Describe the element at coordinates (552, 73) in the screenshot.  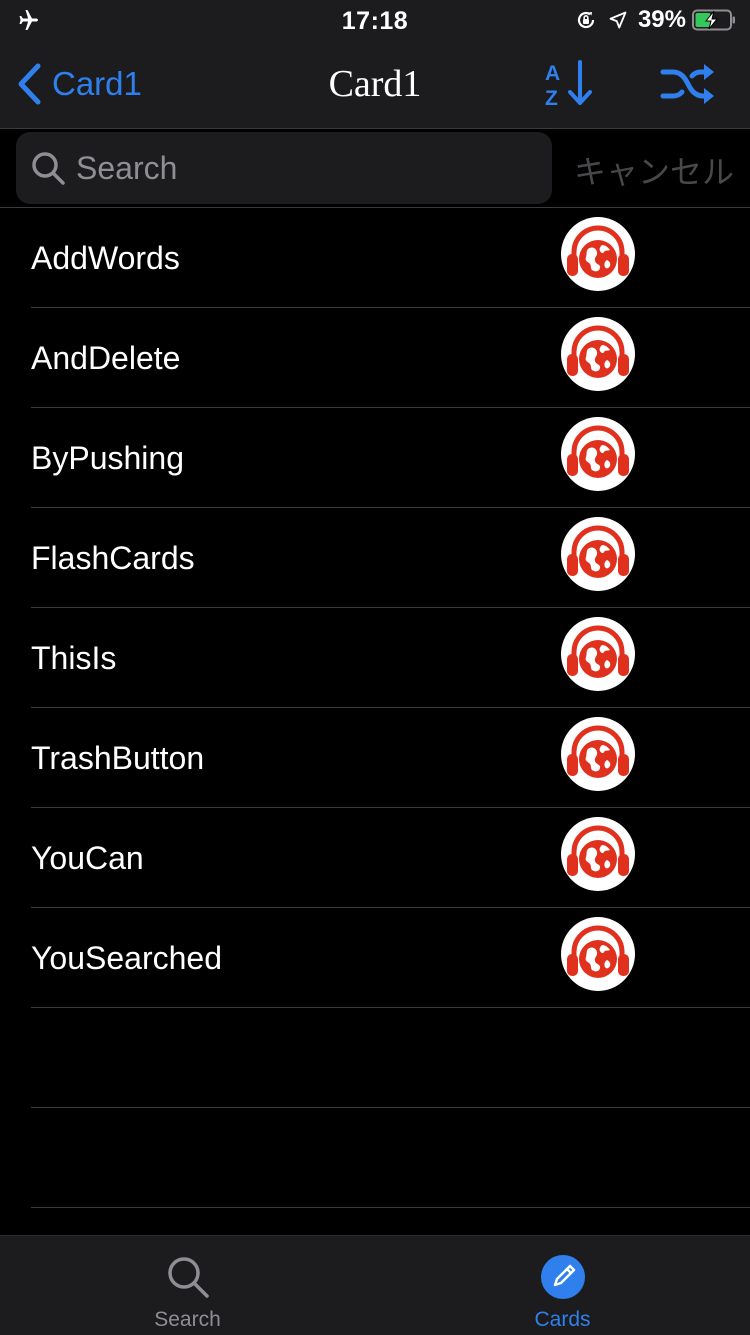
I see `svg-text: A` at that location.